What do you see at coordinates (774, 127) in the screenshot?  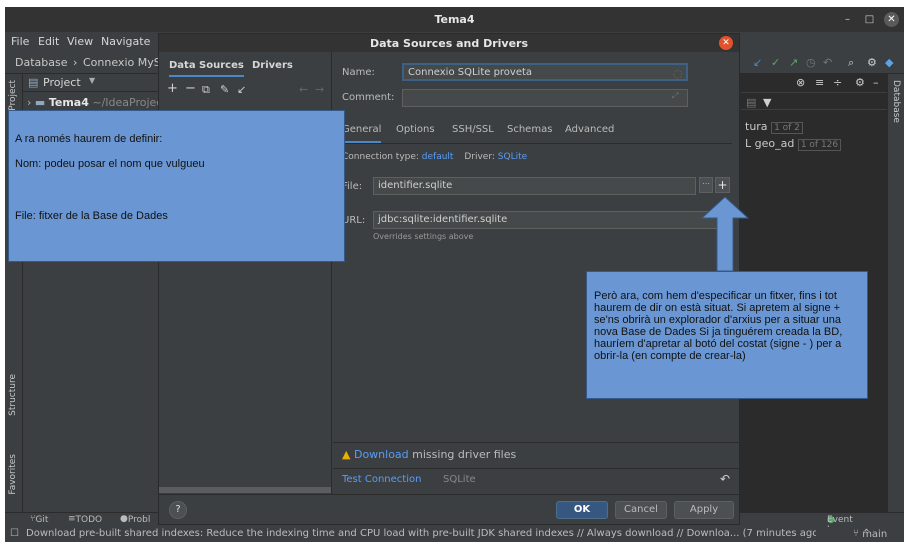 I see `db-tree-row: tura 1 of 2` at bounding box center [774, 127].